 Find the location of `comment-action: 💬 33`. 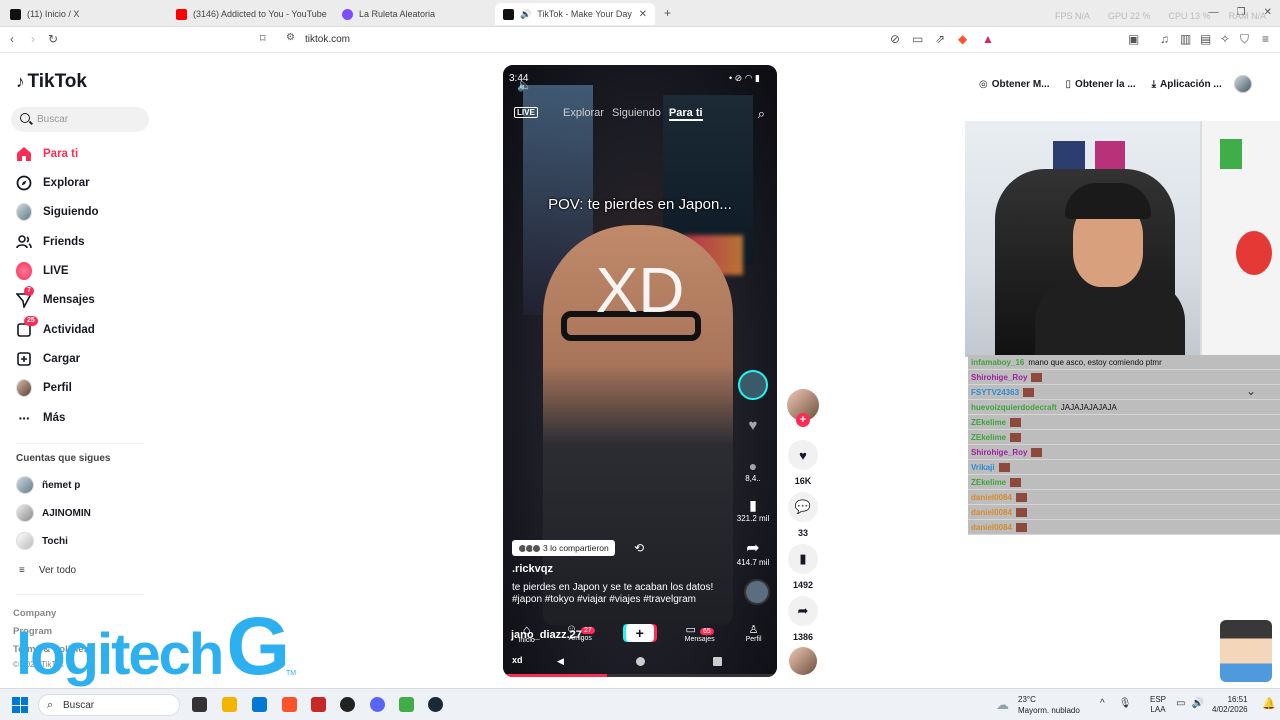

comment-action: 💬 33 is located at coordinates (803, 515).